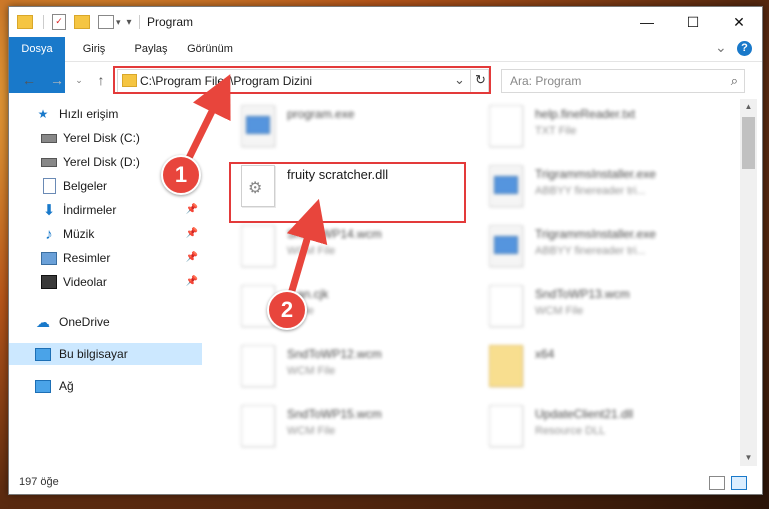  Describe the element at coordinates (739, 483) in the screenshot. I see `large-icons-view-icon` at that location.